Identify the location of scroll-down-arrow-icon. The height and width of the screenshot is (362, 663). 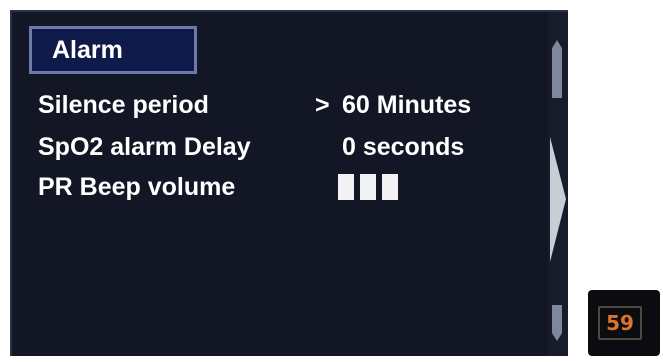
(557, 323).